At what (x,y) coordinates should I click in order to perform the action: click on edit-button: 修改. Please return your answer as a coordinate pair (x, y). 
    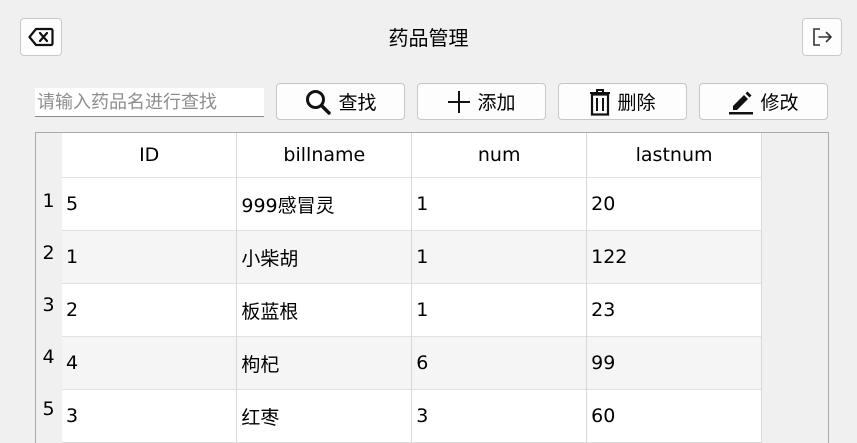
    Looking at the image, I should click on (763, 101).